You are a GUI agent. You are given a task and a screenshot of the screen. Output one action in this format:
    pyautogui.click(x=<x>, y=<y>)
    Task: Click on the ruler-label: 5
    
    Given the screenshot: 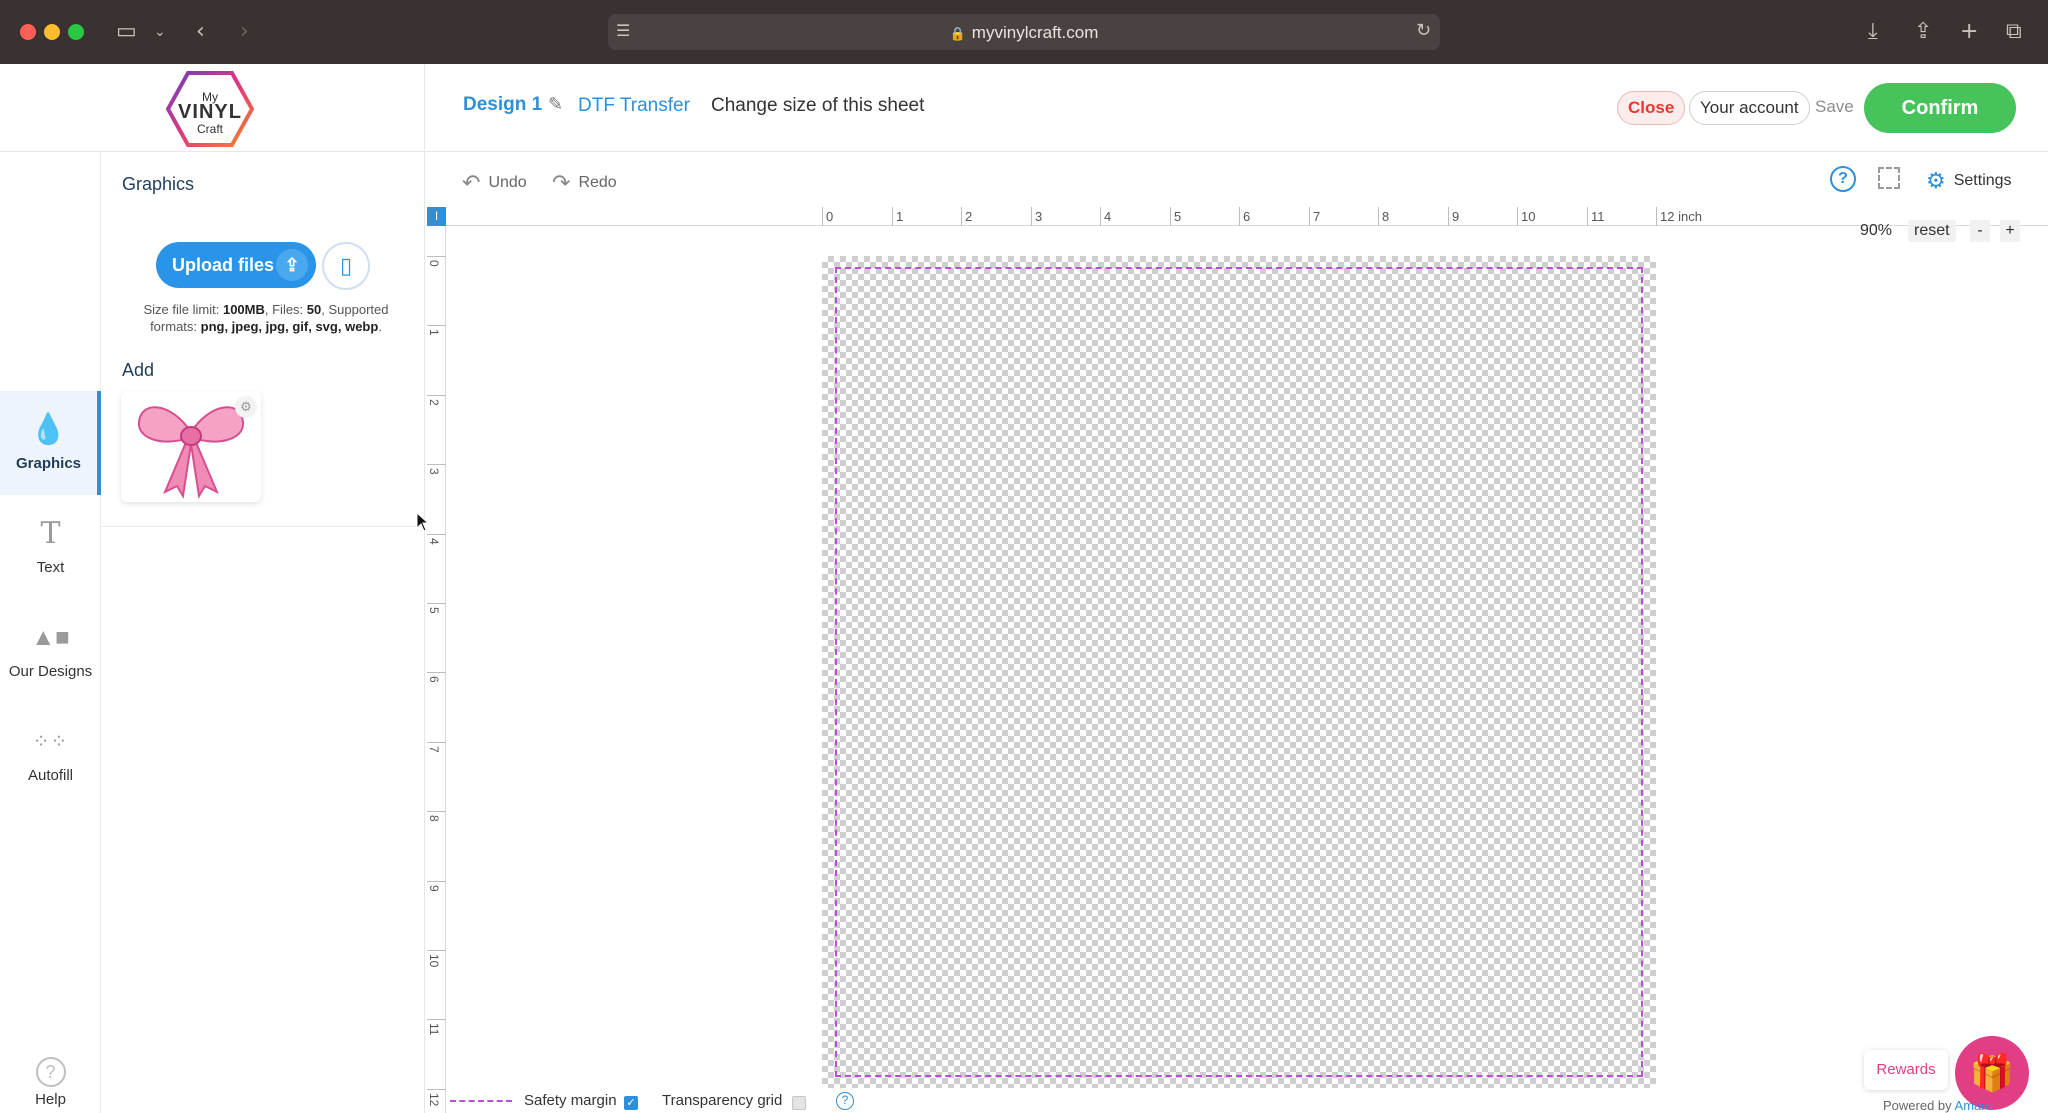 What is the action you would take?
    pyautogui.click(x=434, y=610)
    